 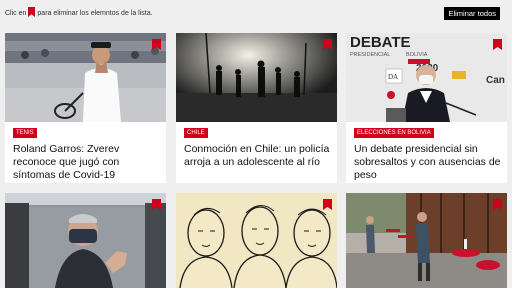 I want to click on debate-subtitle-text: PRESIDENCIAL, so click(x=370, y=55).